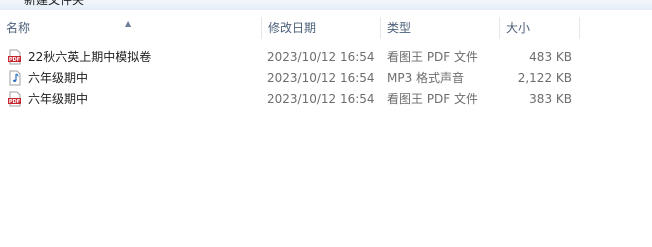 The width and height of the screenshot is (652, 247). I want to click on column-header-name: 名称 ▲, so click(131, 28).